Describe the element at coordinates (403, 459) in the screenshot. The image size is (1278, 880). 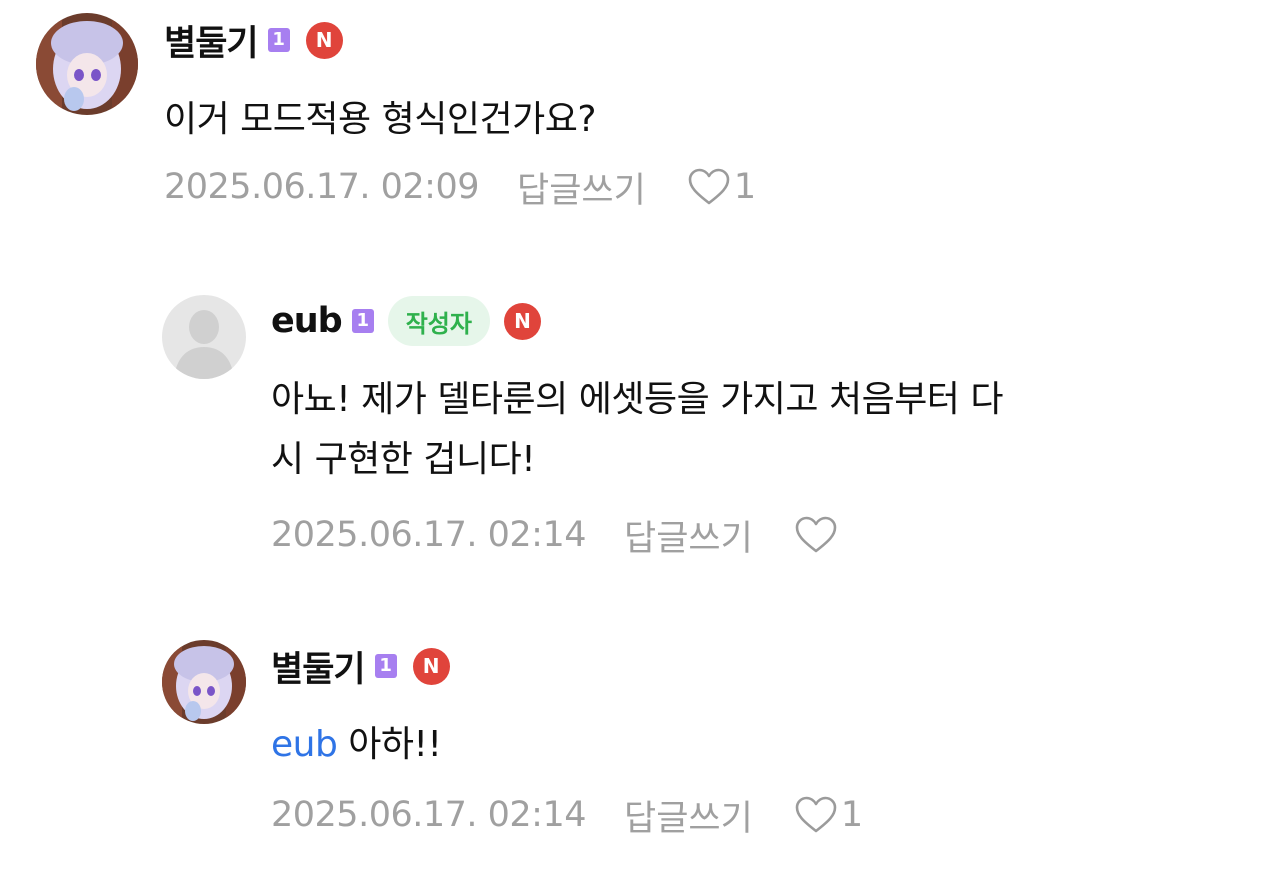
I see `comment-text-line: 시 구현한 겁니다!` at that location.